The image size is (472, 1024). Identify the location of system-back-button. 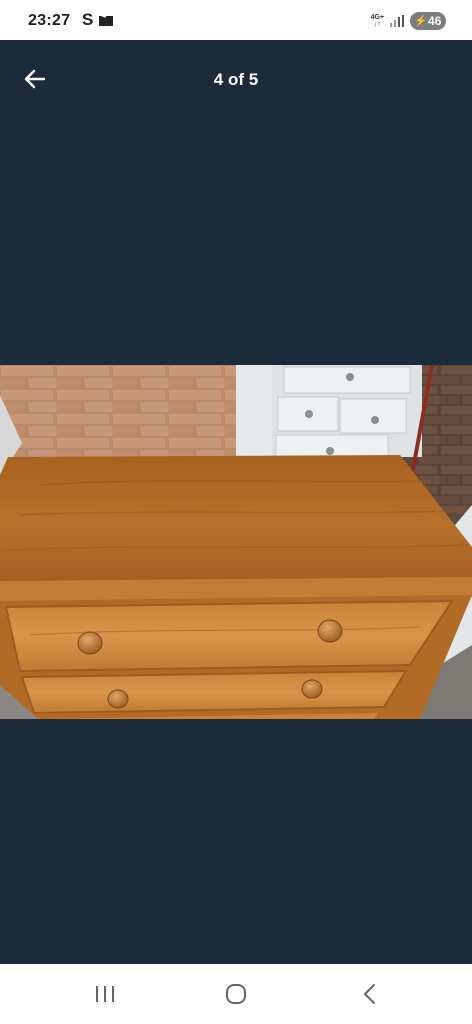
(369, 994).